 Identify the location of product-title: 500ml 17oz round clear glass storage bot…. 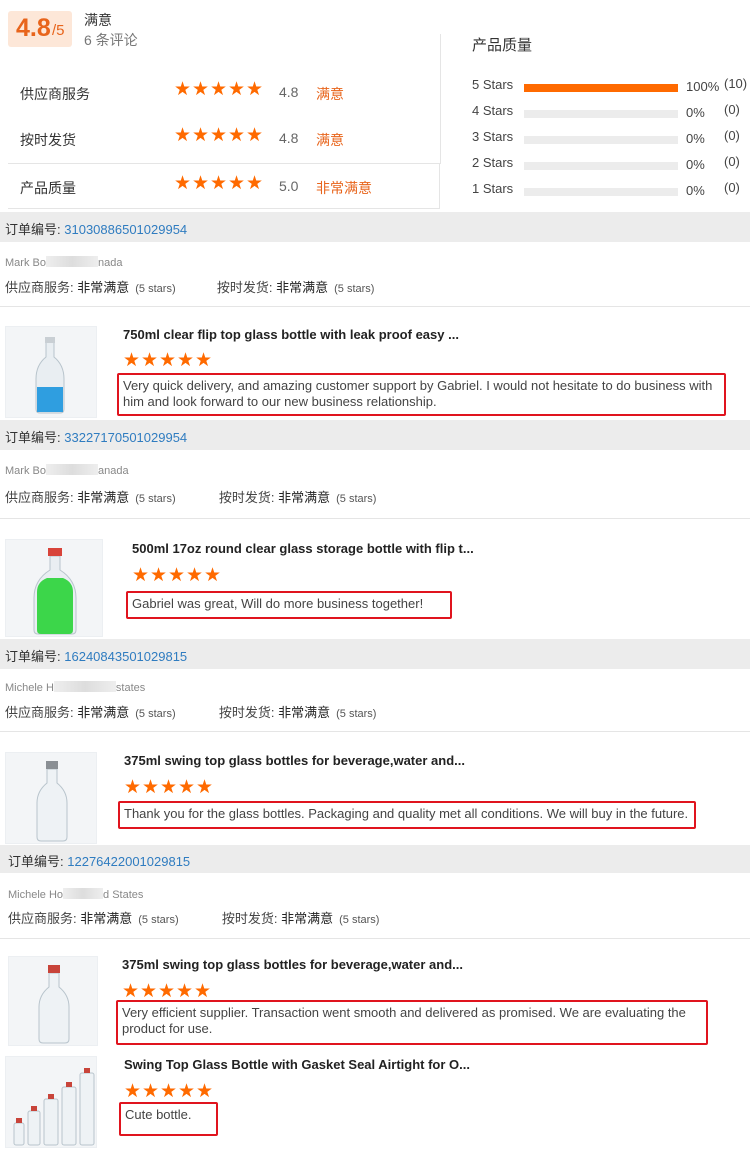
(303, 548).